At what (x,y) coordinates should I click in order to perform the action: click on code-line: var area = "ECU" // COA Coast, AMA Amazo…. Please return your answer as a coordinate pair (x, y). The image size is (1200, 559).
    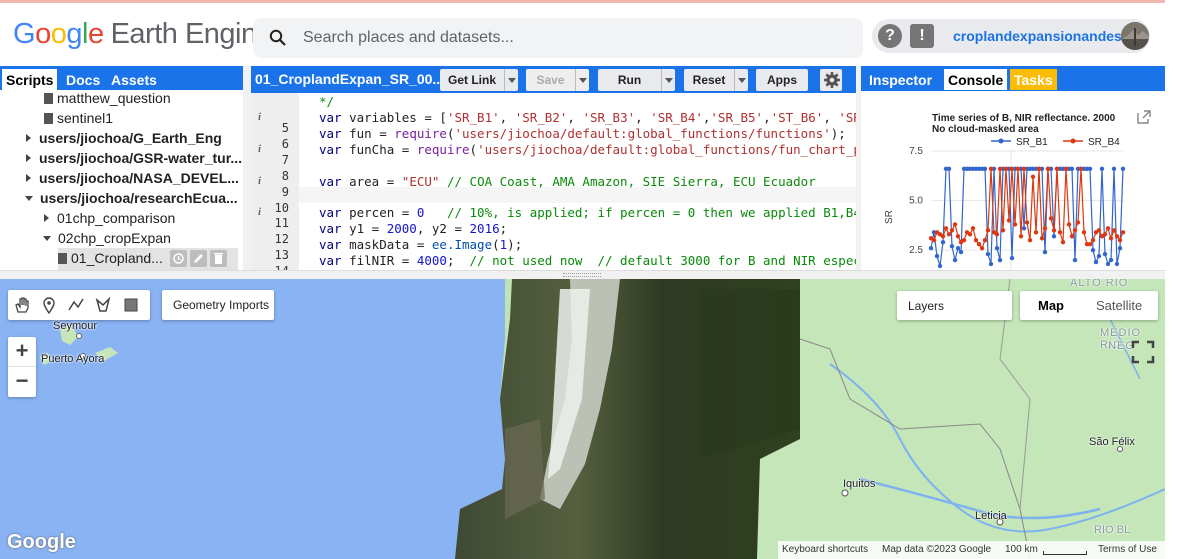
    Looking at the image, I should click on (567, 181).